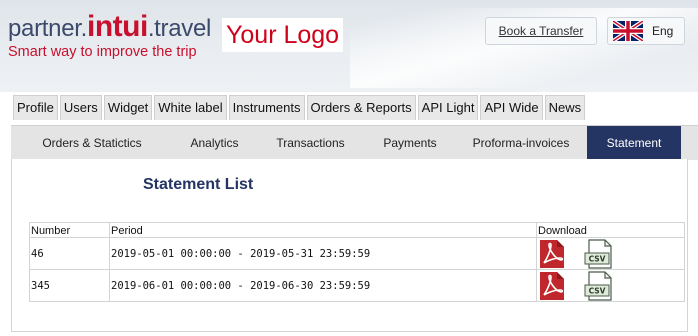  What do you see at coordinates (179, 28) in the screenshot?
I see `brand-suffix: .travel` at bounding box center [179, 28].